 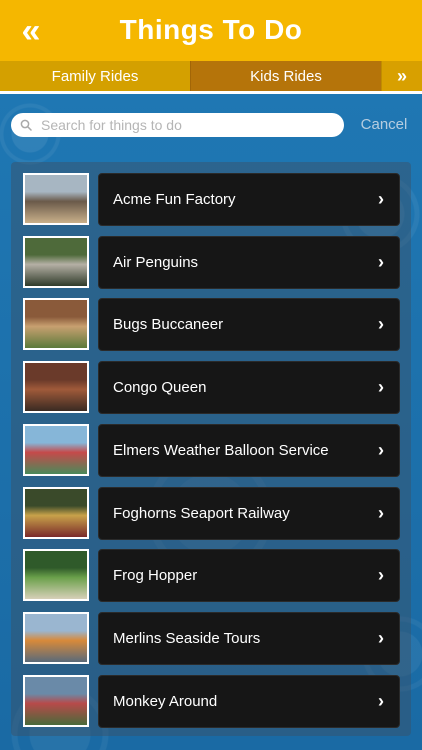 What do you see at coordinates (384, 124) in the screenshot?
I see `cancel-button: Cancel` at bounding box center [384, 124].